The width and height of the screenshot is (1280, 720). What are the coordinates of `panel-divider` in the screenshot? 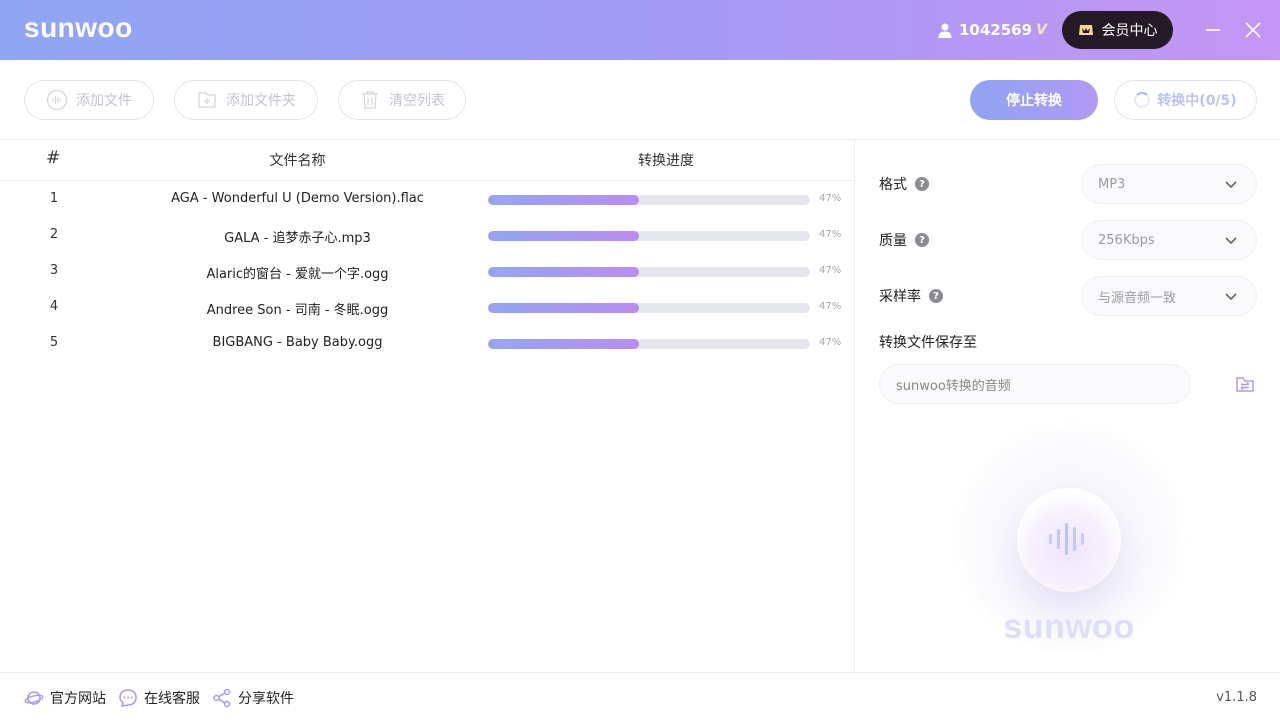 It's located at (854, 406).